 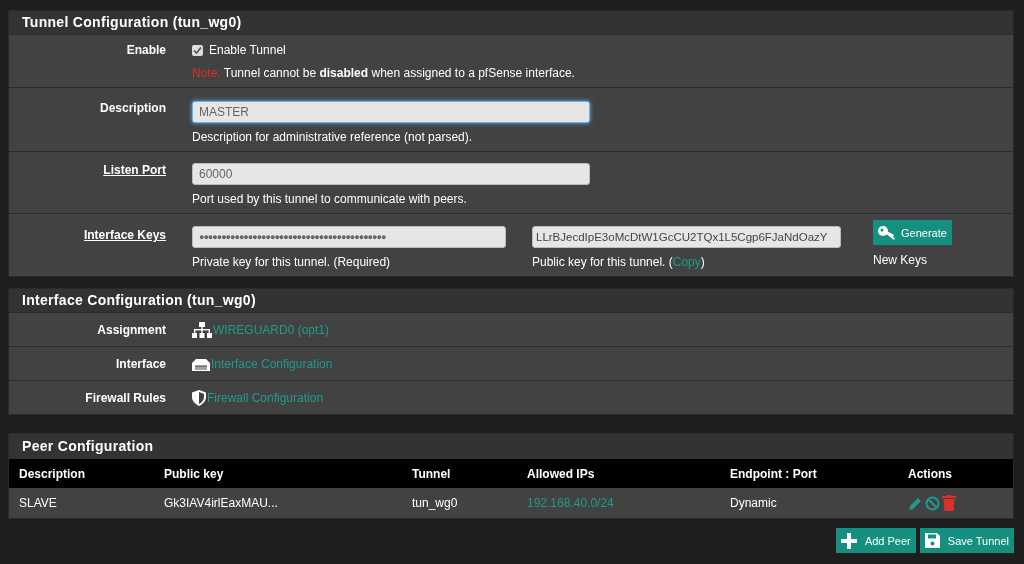 What do you see at coordinates (202, 329) in the screenshot?
I see `network-icon` at bounding box center [202, 329].